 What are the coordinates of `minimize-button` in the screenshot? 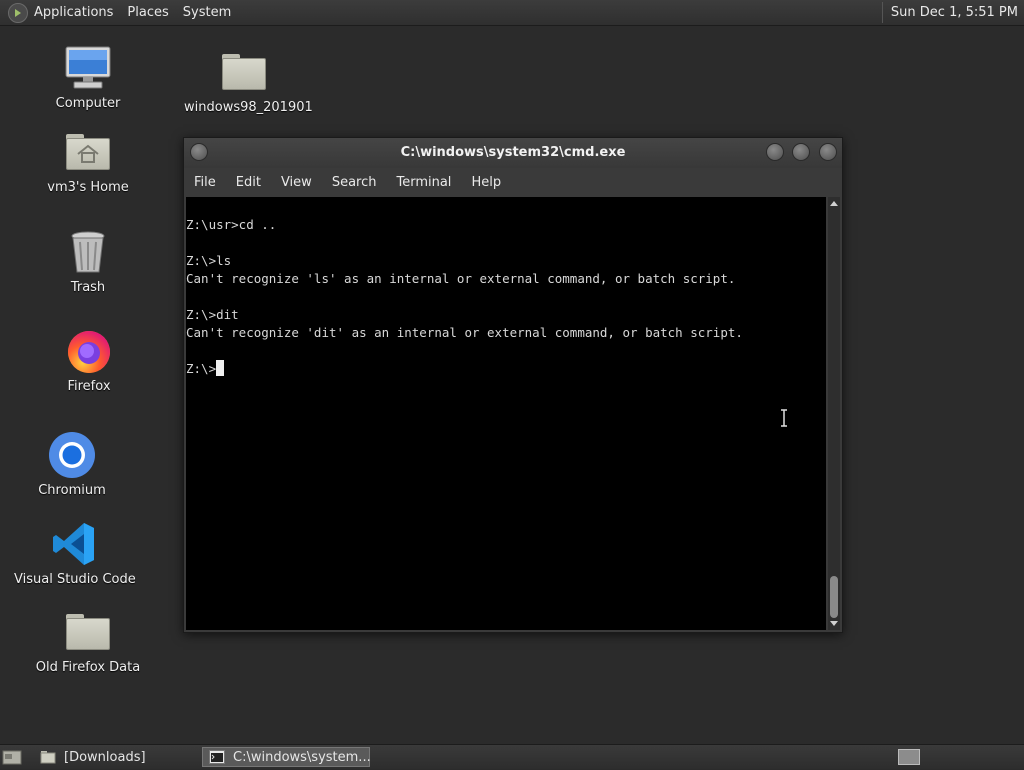 It's located at (775, 152).